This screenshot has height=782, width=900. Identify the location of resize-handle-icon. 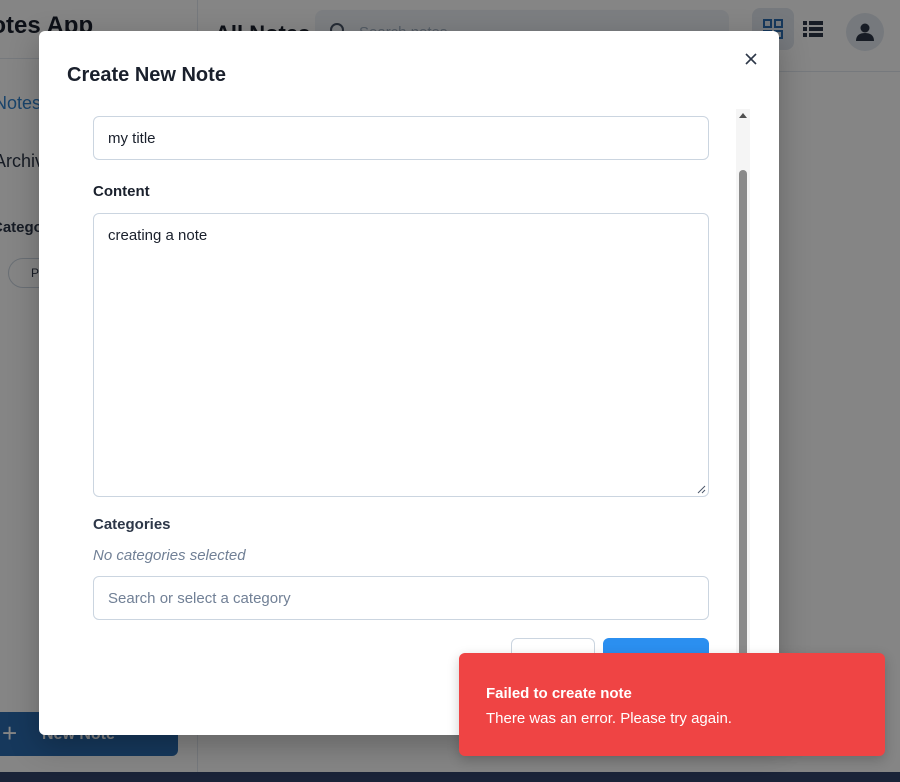
(701, 489).